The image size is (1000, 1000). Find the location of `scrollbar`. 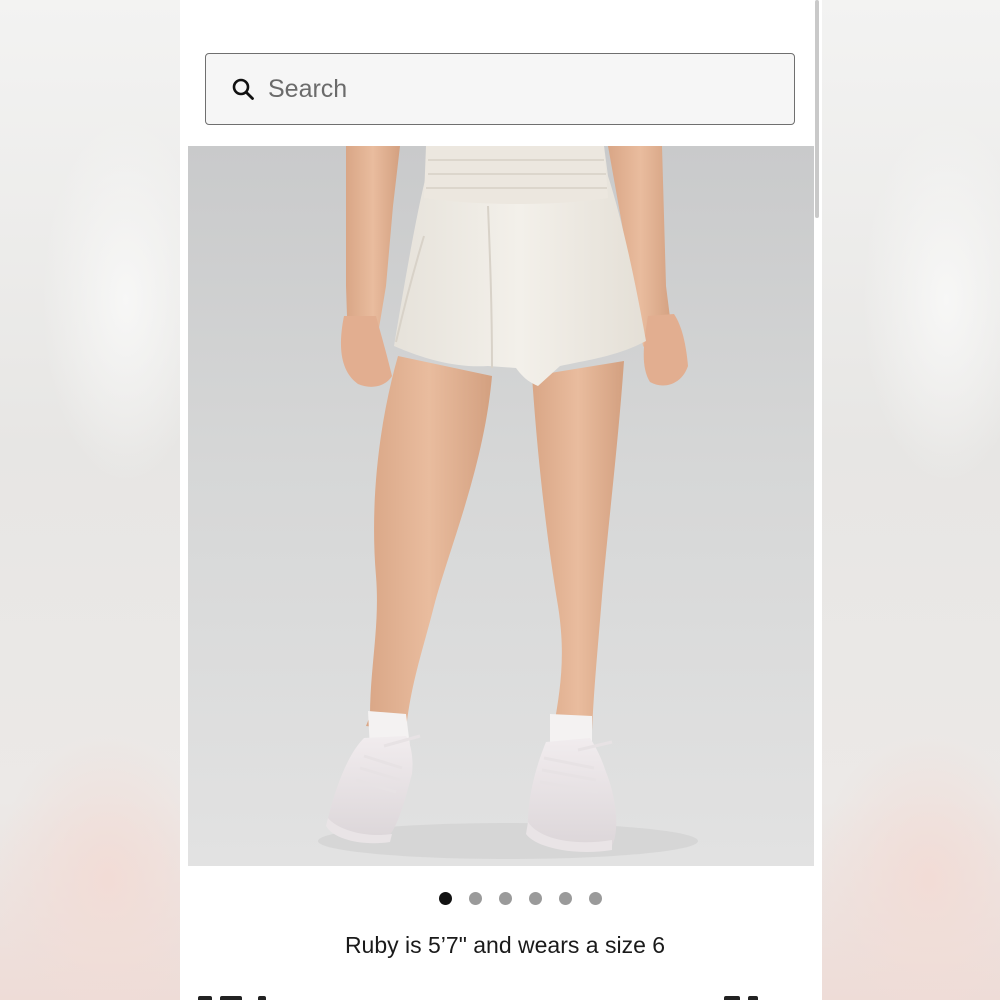

scrollbar is located at coordinates (817, 109).